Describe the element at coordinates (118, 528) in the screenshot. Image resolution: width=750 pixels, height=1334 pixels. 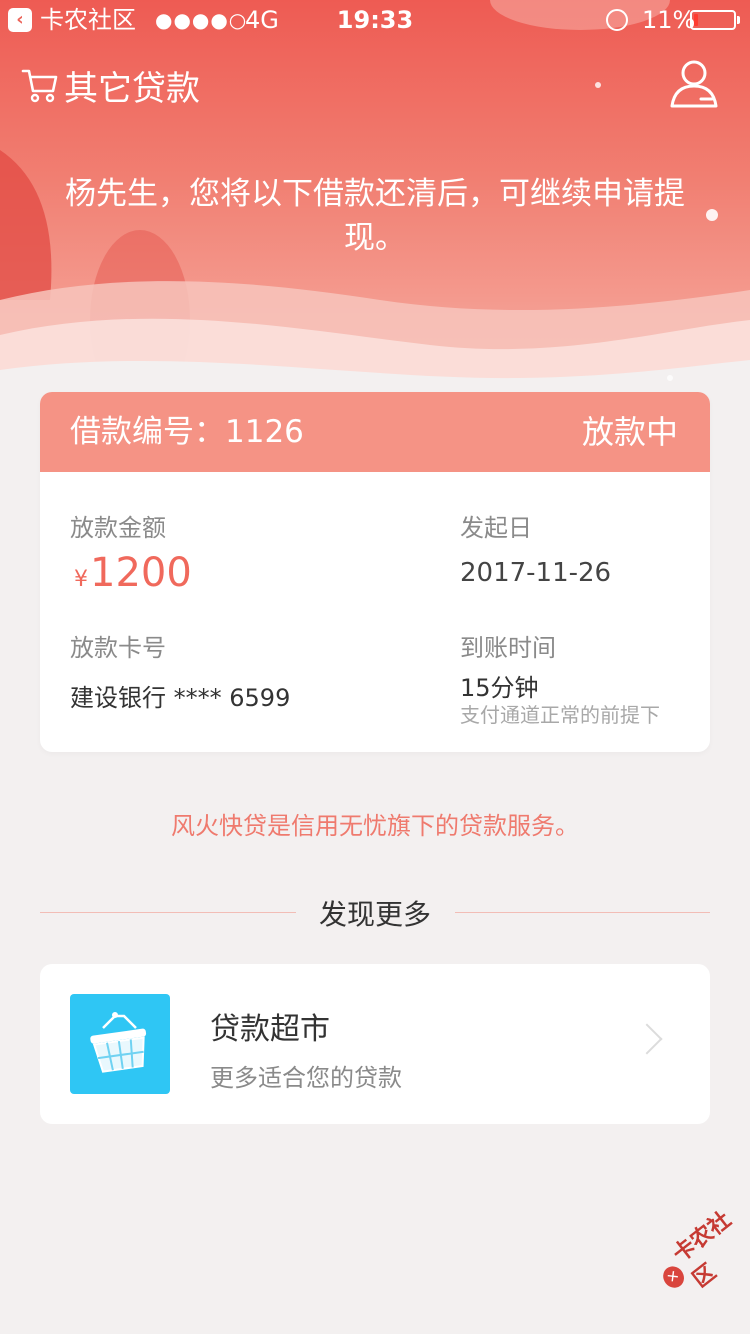
I see `amount-label: 放款金额` at that location.